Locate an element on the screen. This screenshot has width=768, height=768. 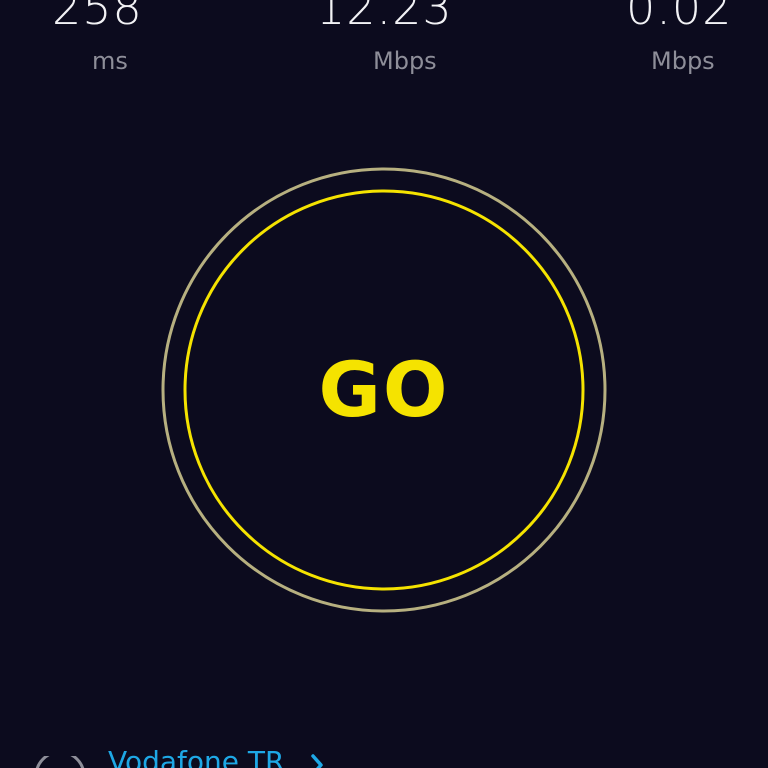
globe-icon is located at coordinates (60, 762).